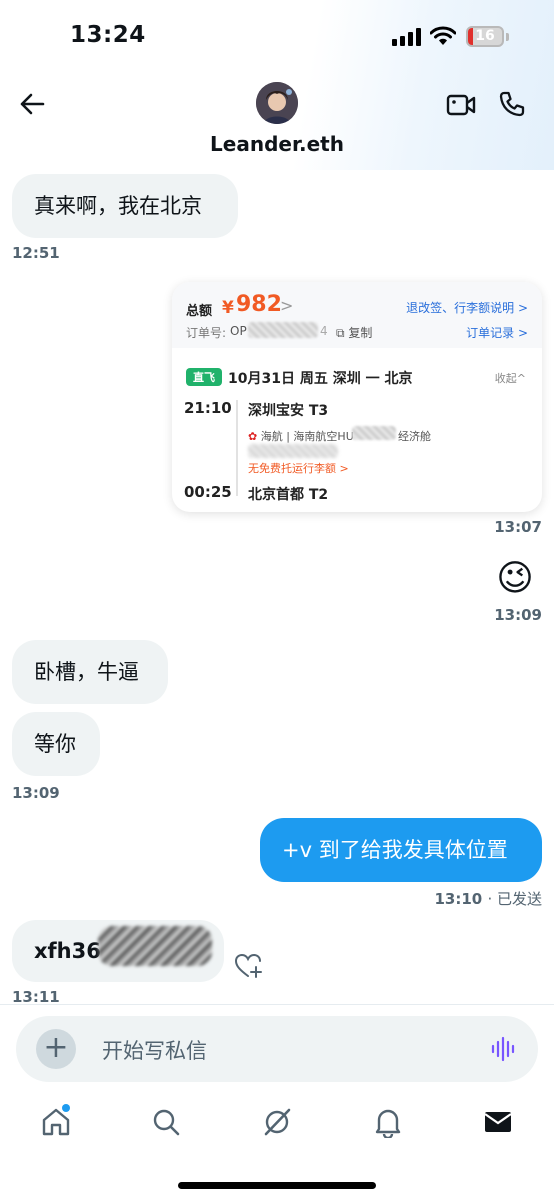 This screenshot has width=554, height=1200. I want to click on cellular-signal-icon, so click(407, 37).